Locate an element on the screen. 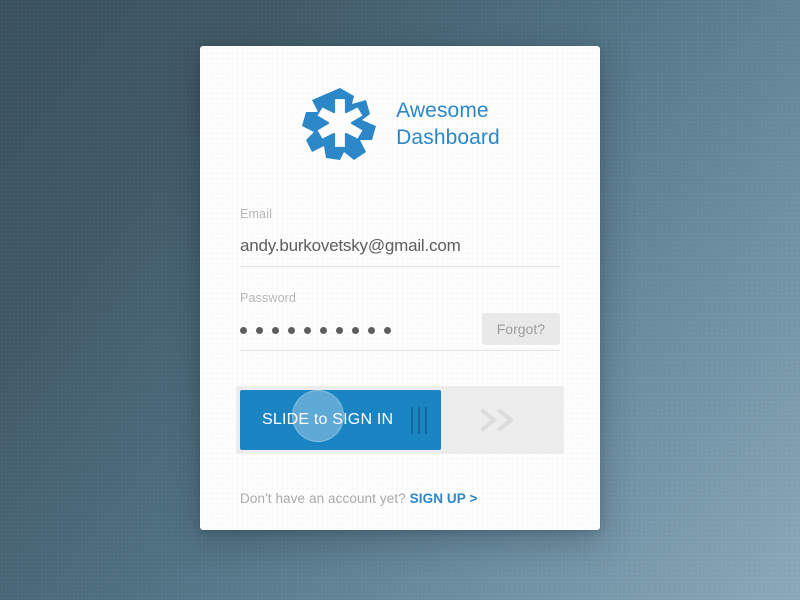 This screenshot has width=800, height=600. email-field-group: Email andy.burkovetsky@gmail.com is located at coordinates (400, 237).